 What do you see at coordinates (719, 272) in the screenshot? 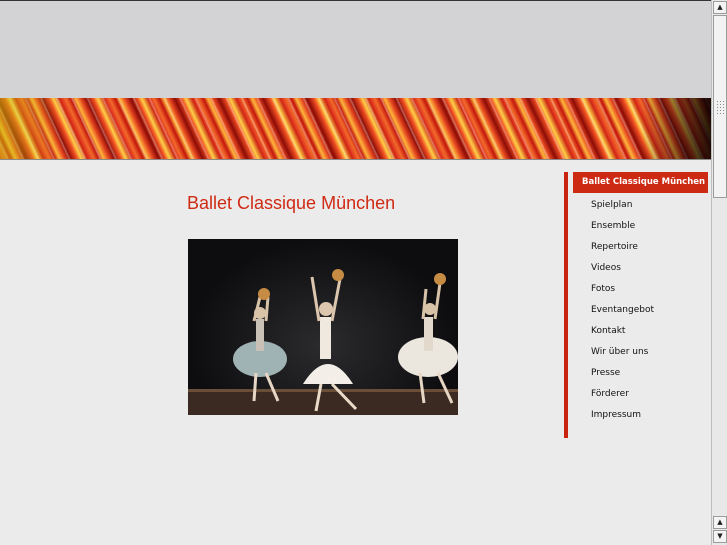
I see `vertical-scrollbar: ▲ ▲ ▼` at bounding box center [719, 272].